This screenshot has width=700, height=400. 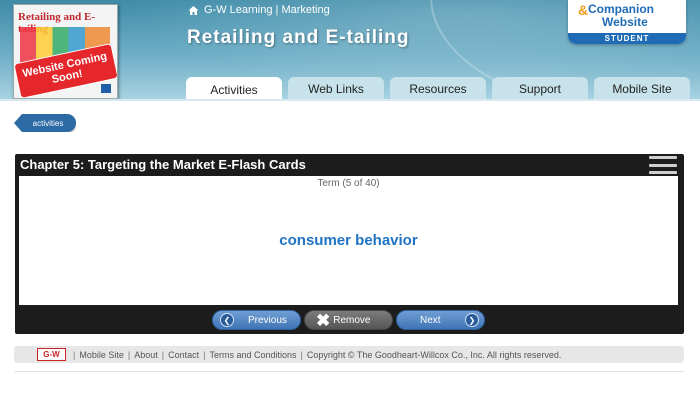 What do you see at coordinates (267, 320) in the screenshot?
I see `previous-label: Previous` at bounding box center [267, 320].